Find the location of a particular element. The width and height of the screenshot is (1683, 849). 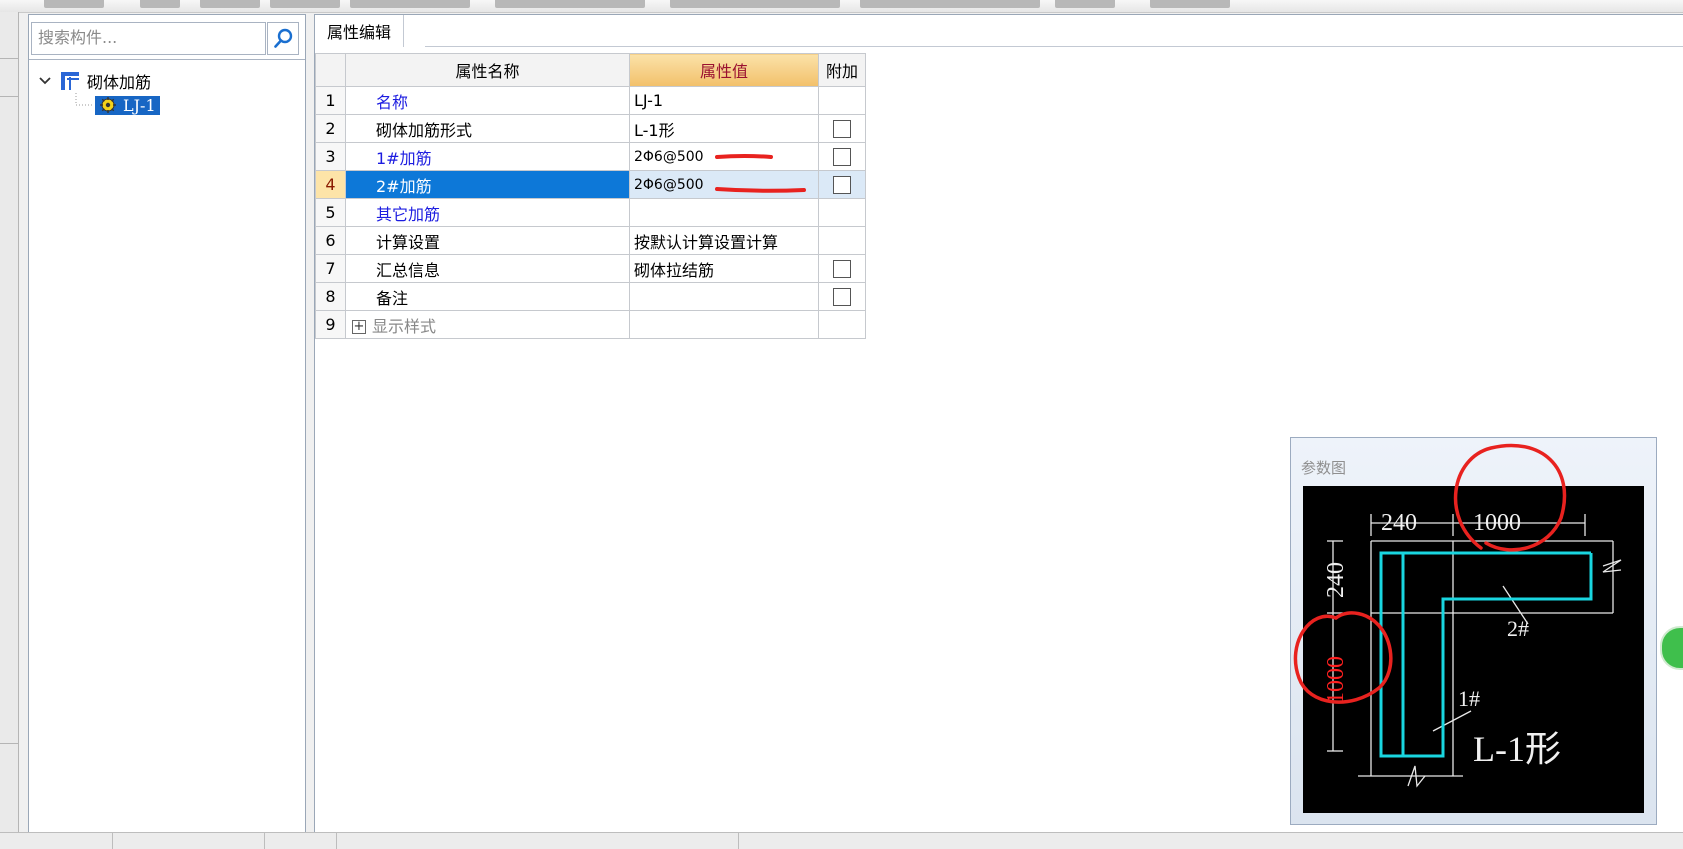

top-toolbar is located at coordinates (841, 6).